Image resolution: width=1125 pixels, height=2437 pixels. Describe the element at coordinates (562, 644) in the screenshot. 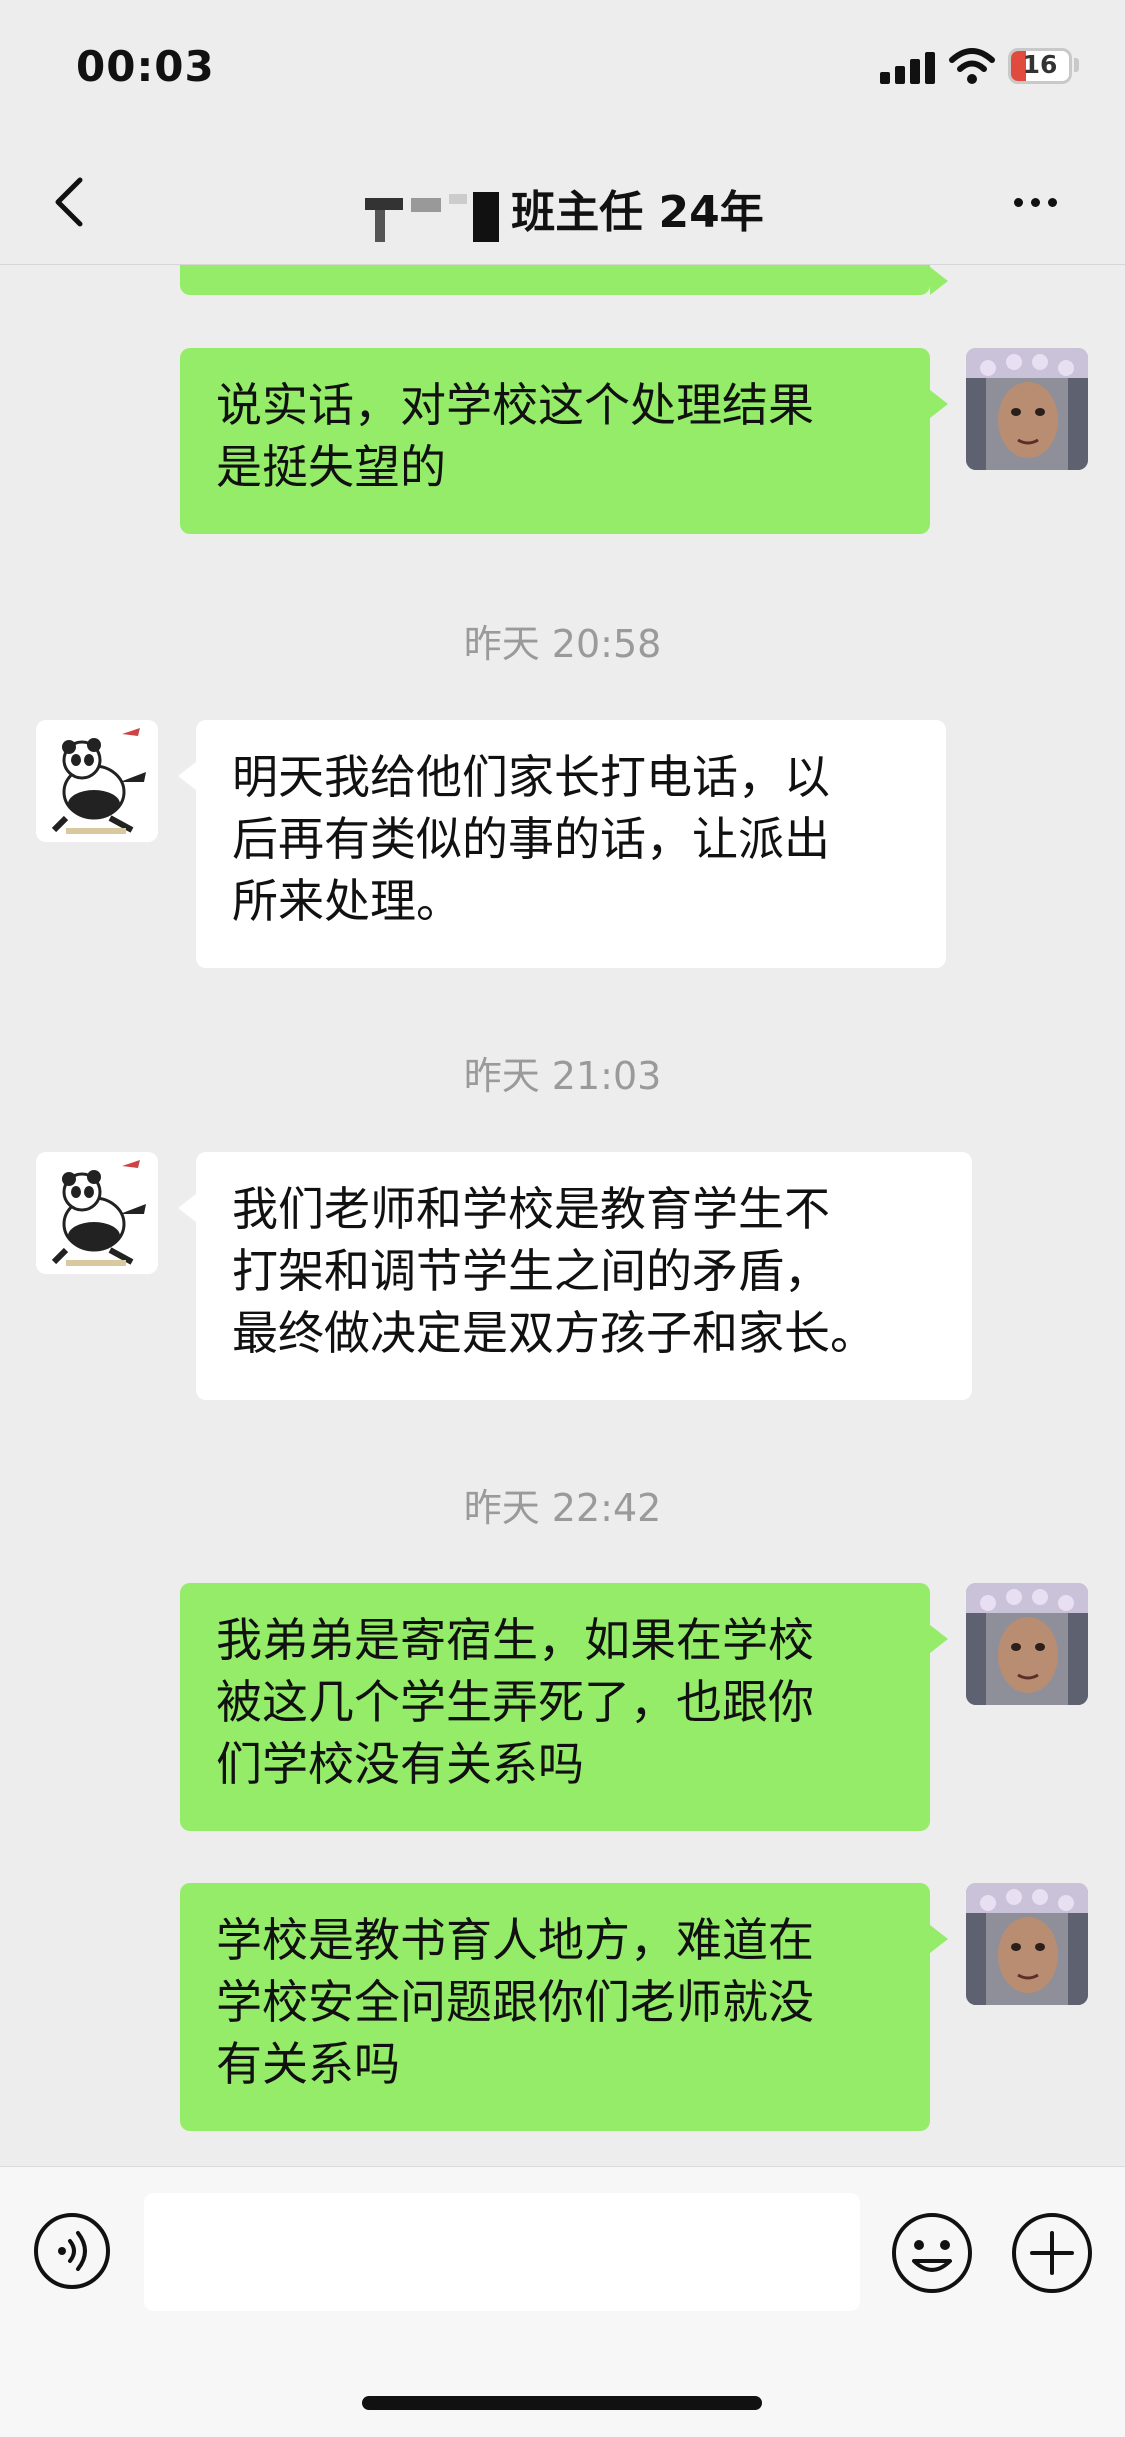

I see `message-timestamp: 昨天 20:58` at that location.